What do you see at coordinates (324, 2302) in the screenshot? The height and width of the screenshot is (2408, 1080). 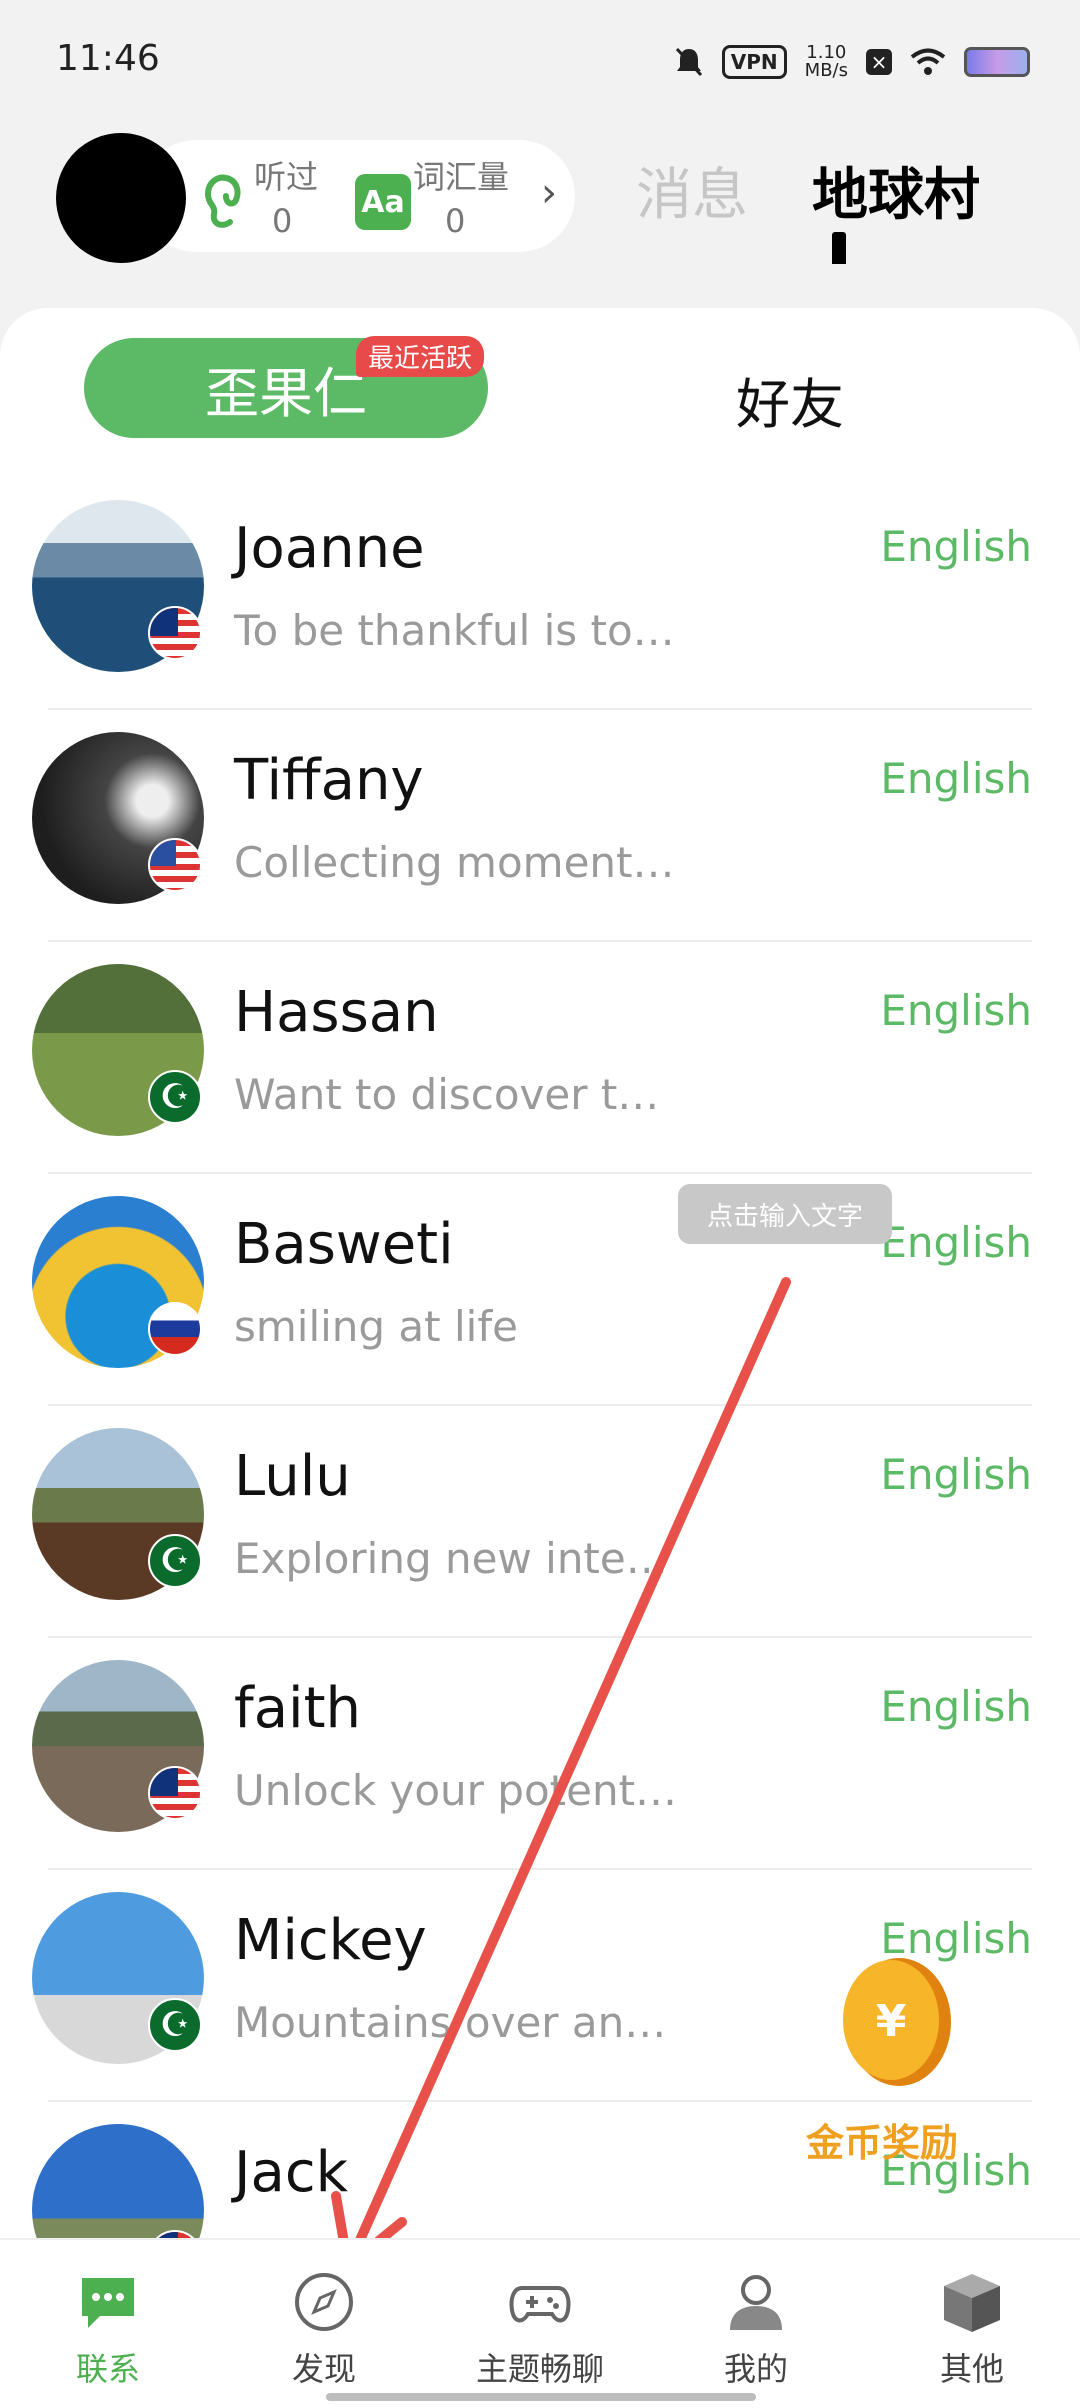 I see `compass-icon` at bounding box center [324, 2302].